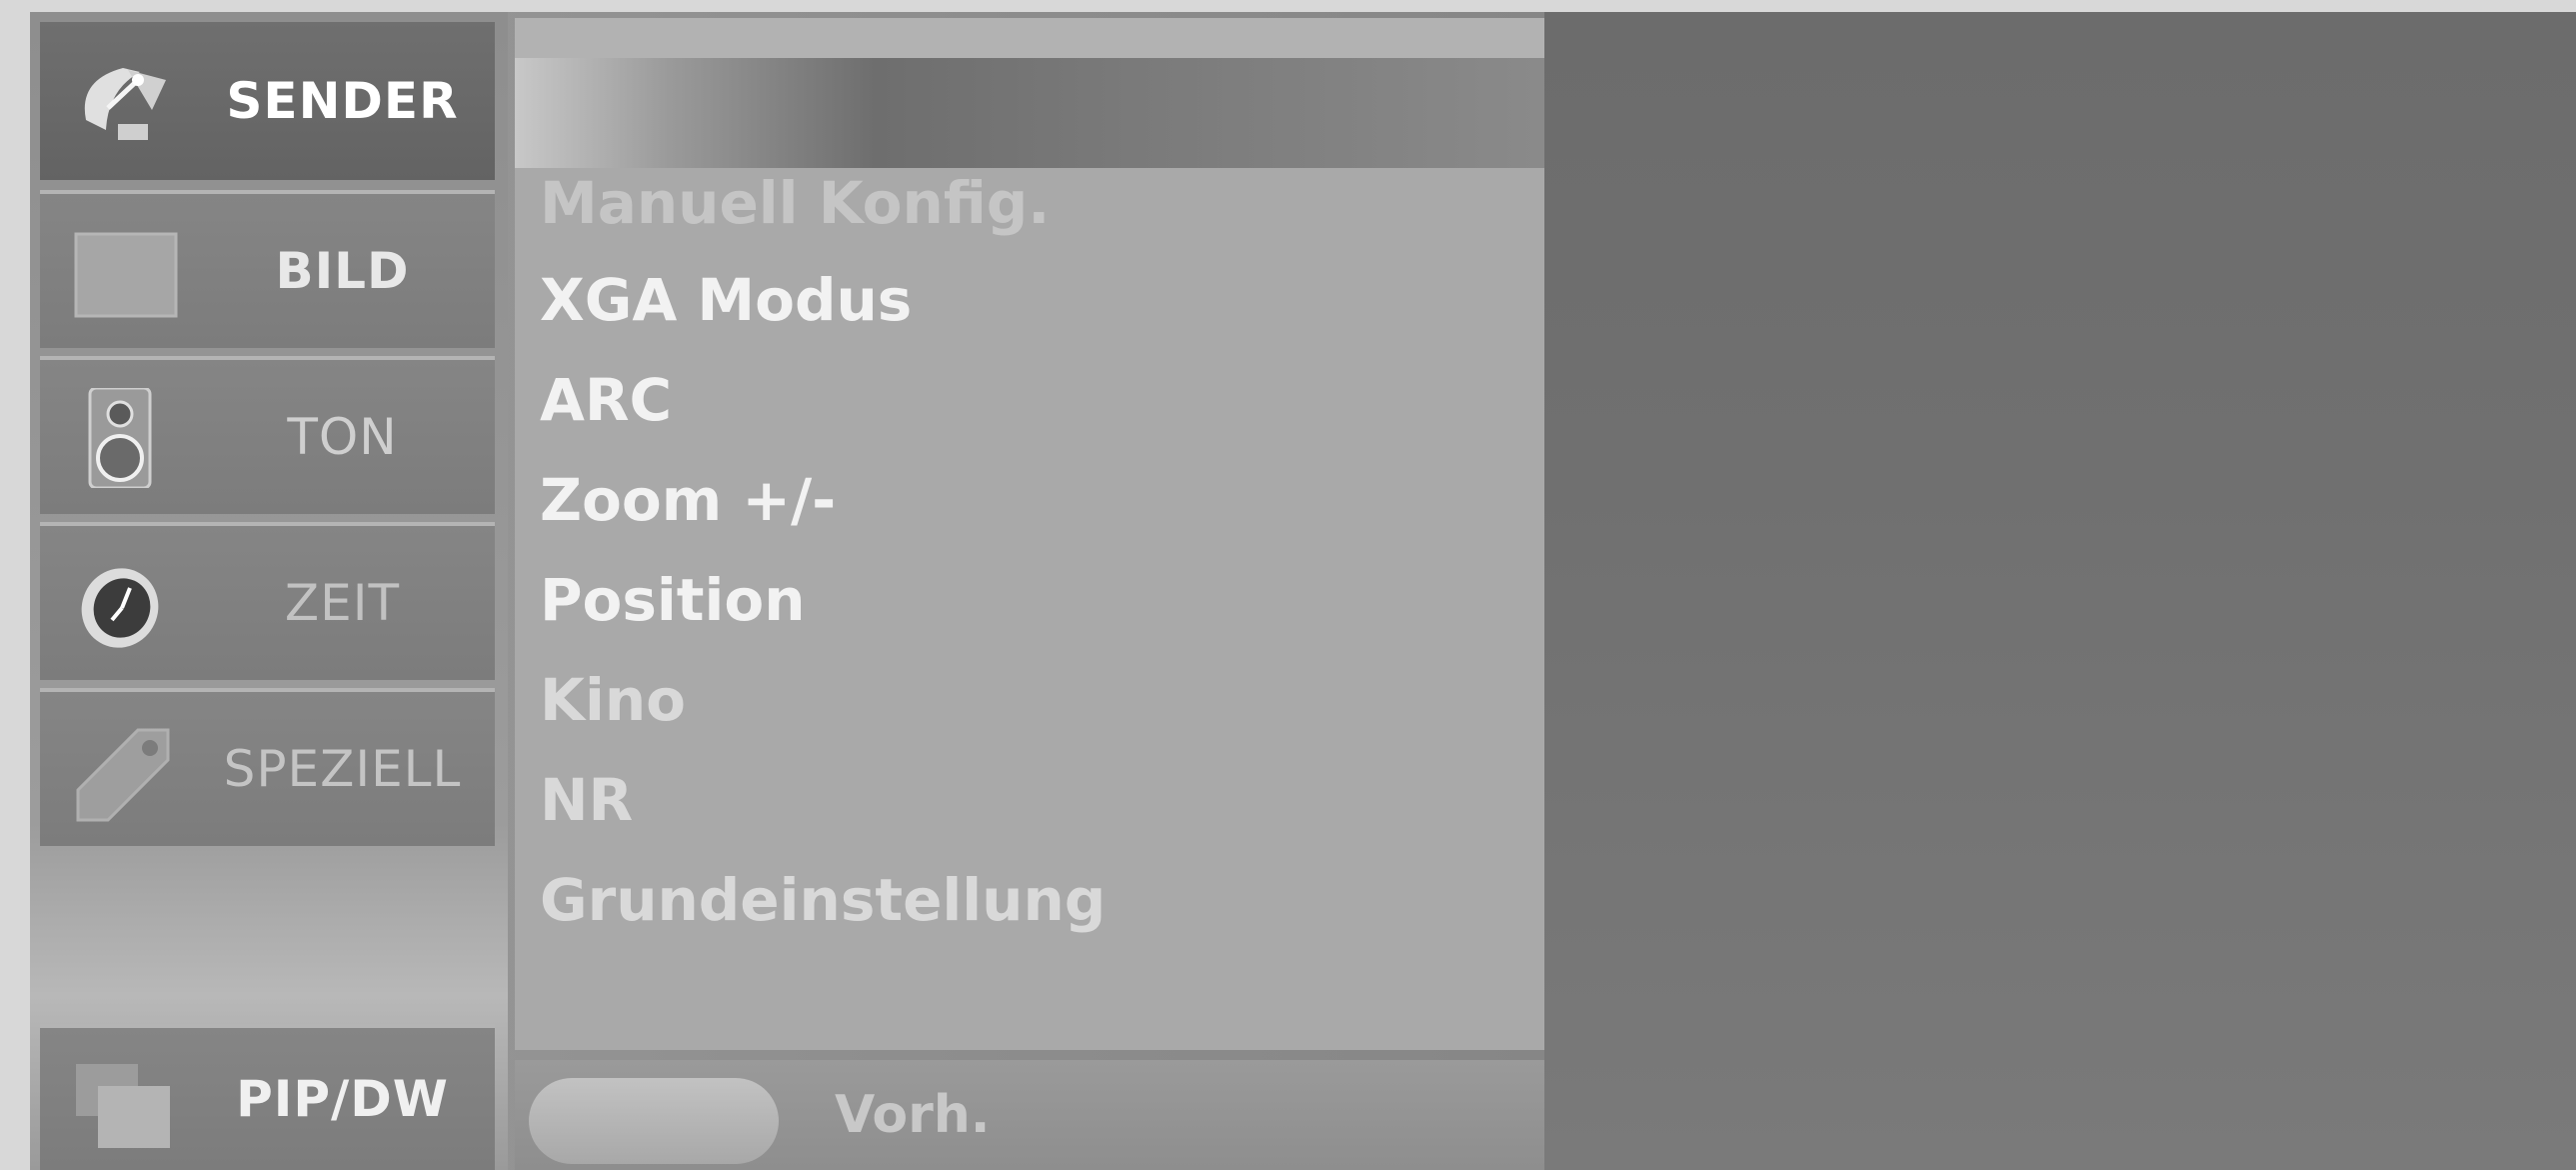  I want to click on sidebar-item-bild: BILD, so click(267, 269).